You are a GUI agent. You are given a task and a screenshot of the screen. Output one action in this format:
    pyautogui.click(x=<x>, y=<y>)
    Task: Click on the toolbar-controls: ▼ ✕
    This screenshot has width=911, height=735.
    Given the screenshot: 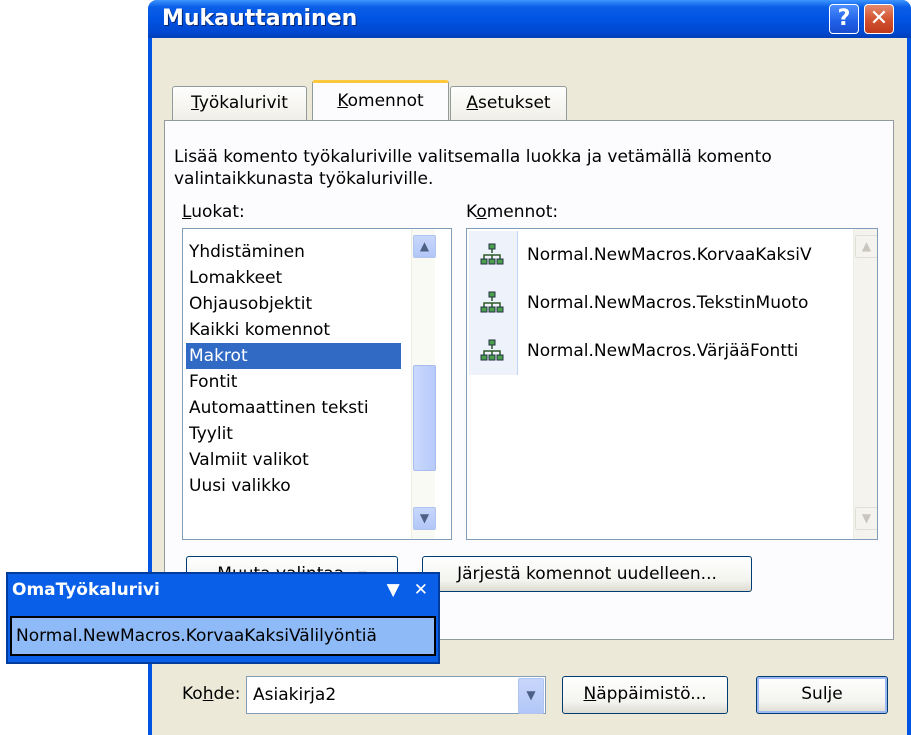 What is the action you would take?
    pyautogui.click(x=407, y=590)
    